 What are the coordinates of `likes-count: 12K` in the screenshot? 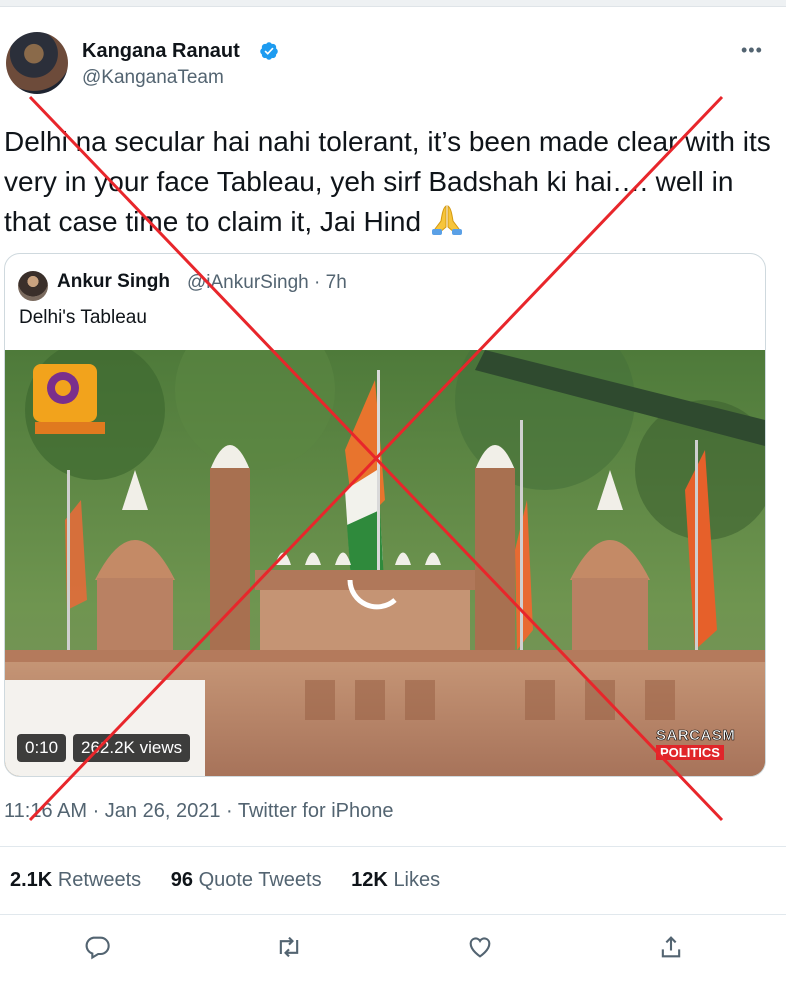 It's located at (369, 880).